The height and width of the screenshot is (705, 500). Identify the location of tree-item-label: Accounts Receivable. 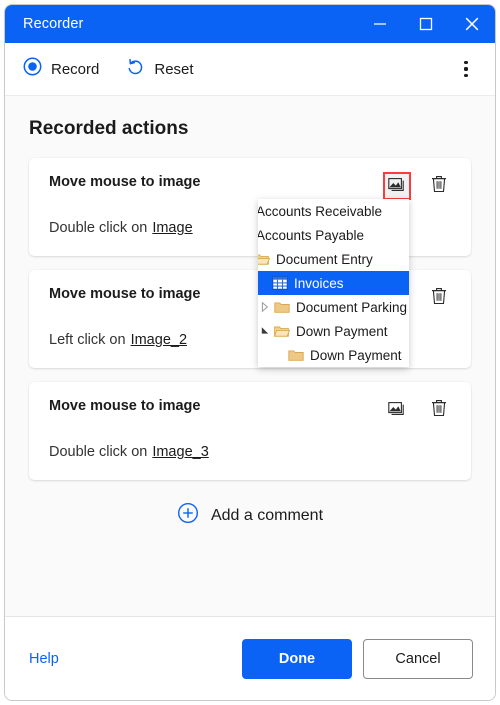
(320, 211).